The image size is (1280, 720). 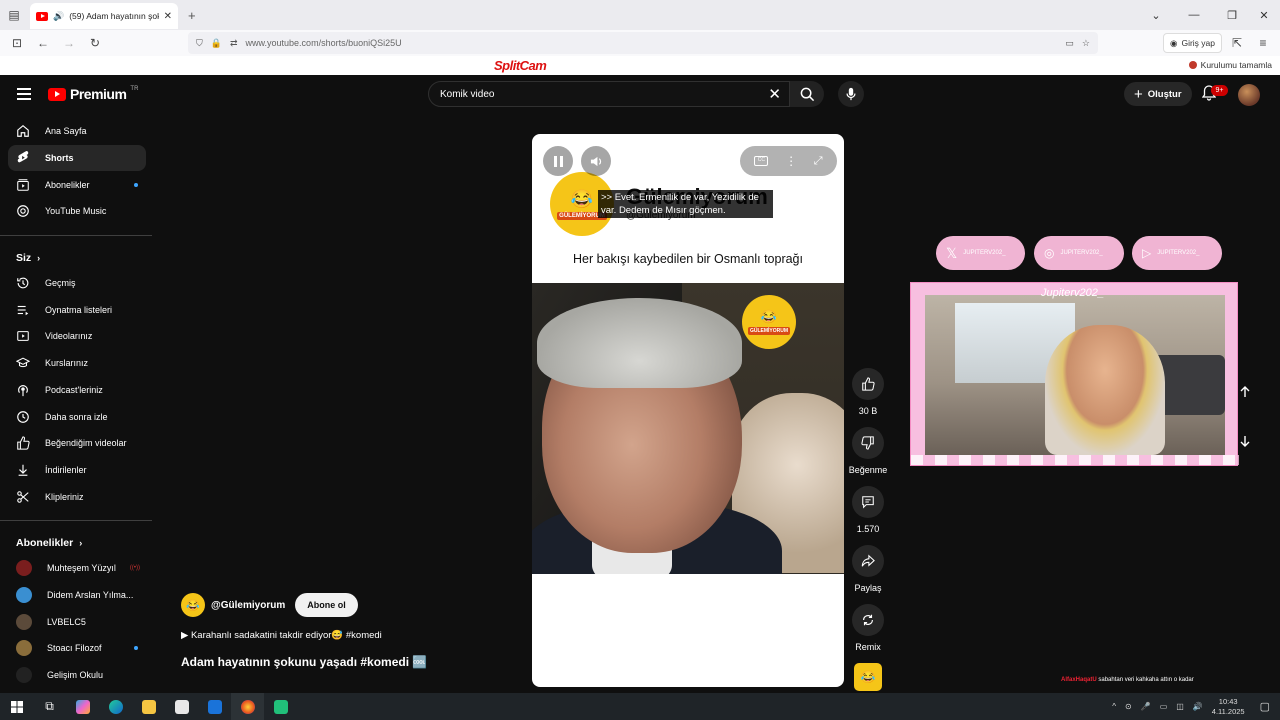 What do you see at coordinates (248, 605) in the screenshot?
I see `channel-name: @Gülemiyorum` at bounding box center [248, 605].